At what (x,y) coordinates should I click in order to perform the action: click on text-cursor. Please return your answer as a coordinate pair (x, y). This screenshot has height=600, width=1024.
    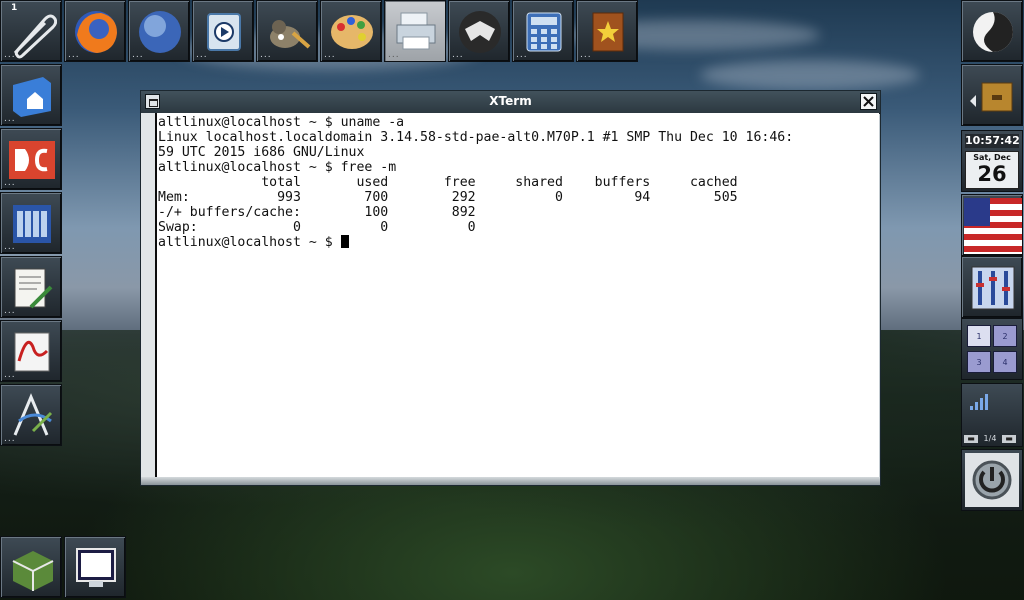
    Looking at the image, I should click on (344, 241).